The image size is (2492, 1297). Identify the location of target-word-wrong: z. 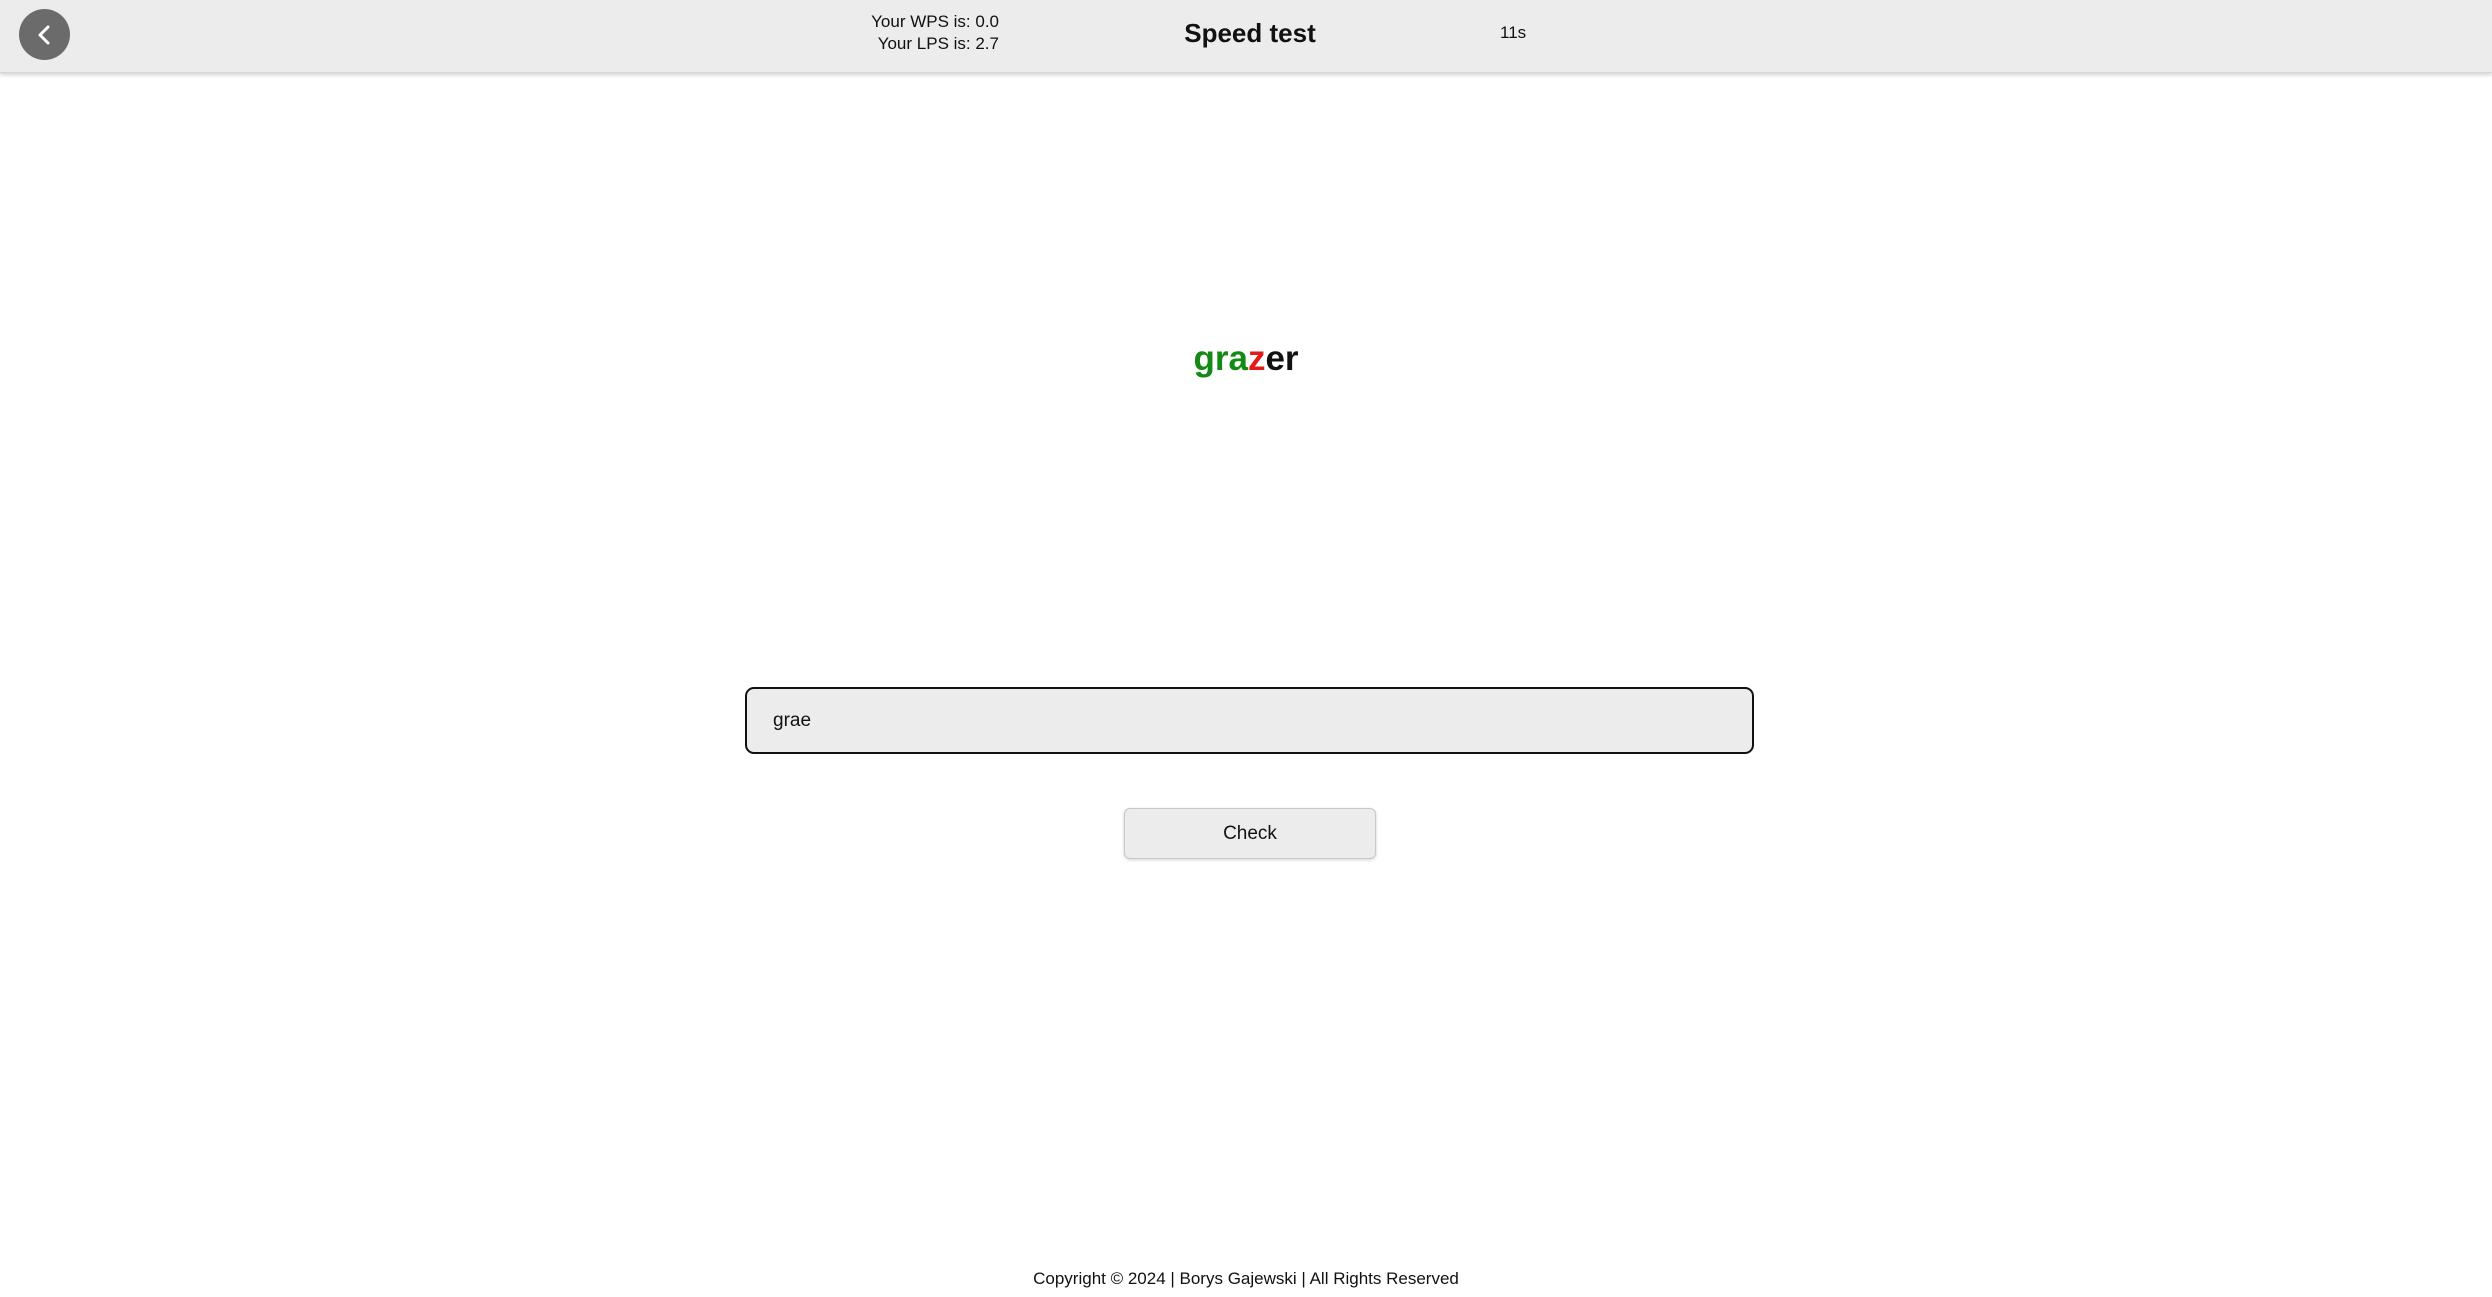
(1256, 358).